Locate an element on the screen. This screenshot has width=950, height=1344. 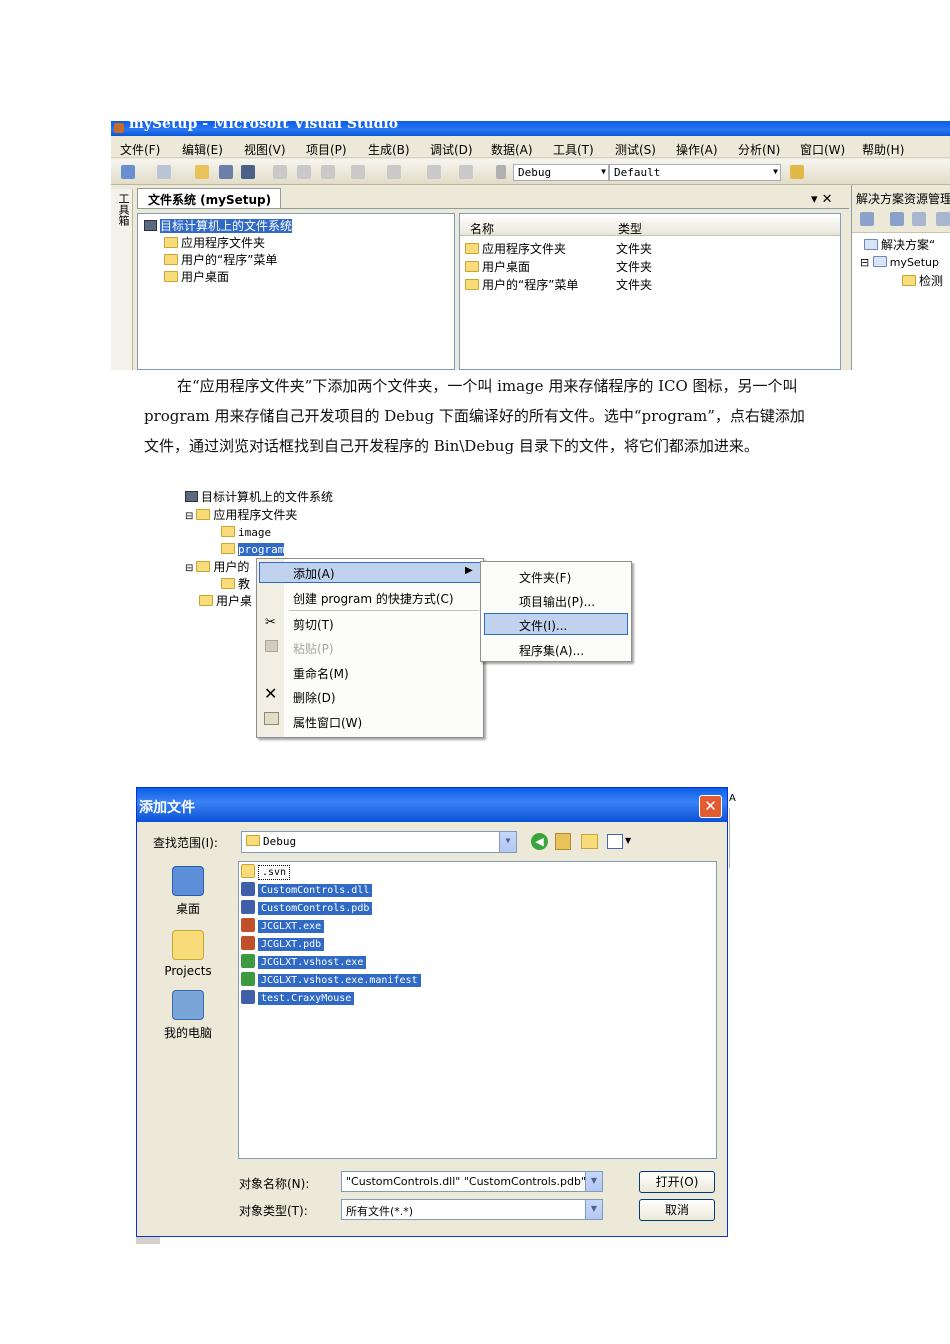
menu-item-delete: 删除(D) is located at coordinates (314, 697).